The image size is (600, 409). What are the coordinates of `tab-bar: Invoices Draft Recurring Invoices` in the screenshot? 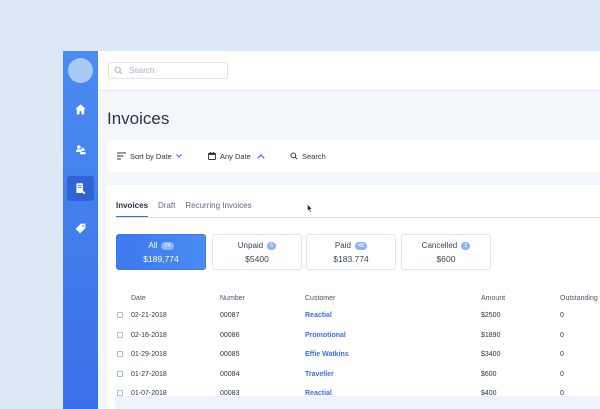 It's located at (189, 209).